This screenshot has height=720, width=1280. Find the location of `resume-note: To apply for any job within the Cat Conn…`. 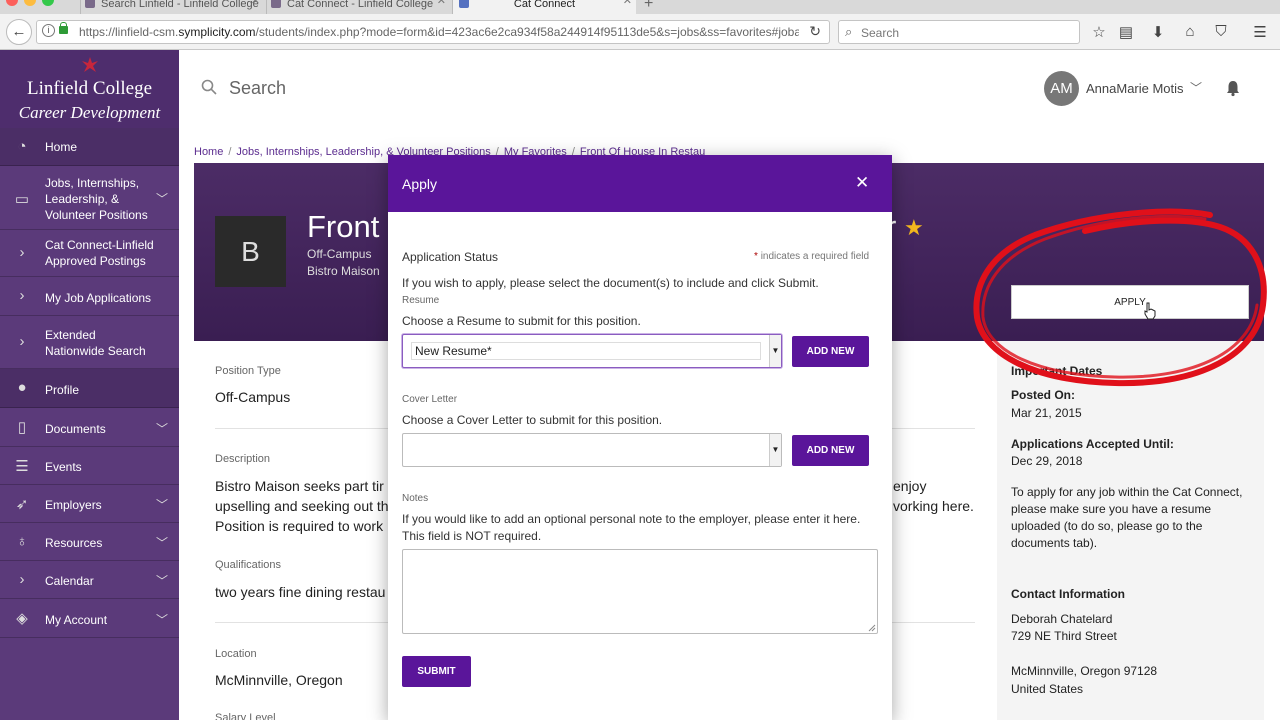

resume-note: To apply for any job within the Cat Conn… is located at coordinates (1127, 517).